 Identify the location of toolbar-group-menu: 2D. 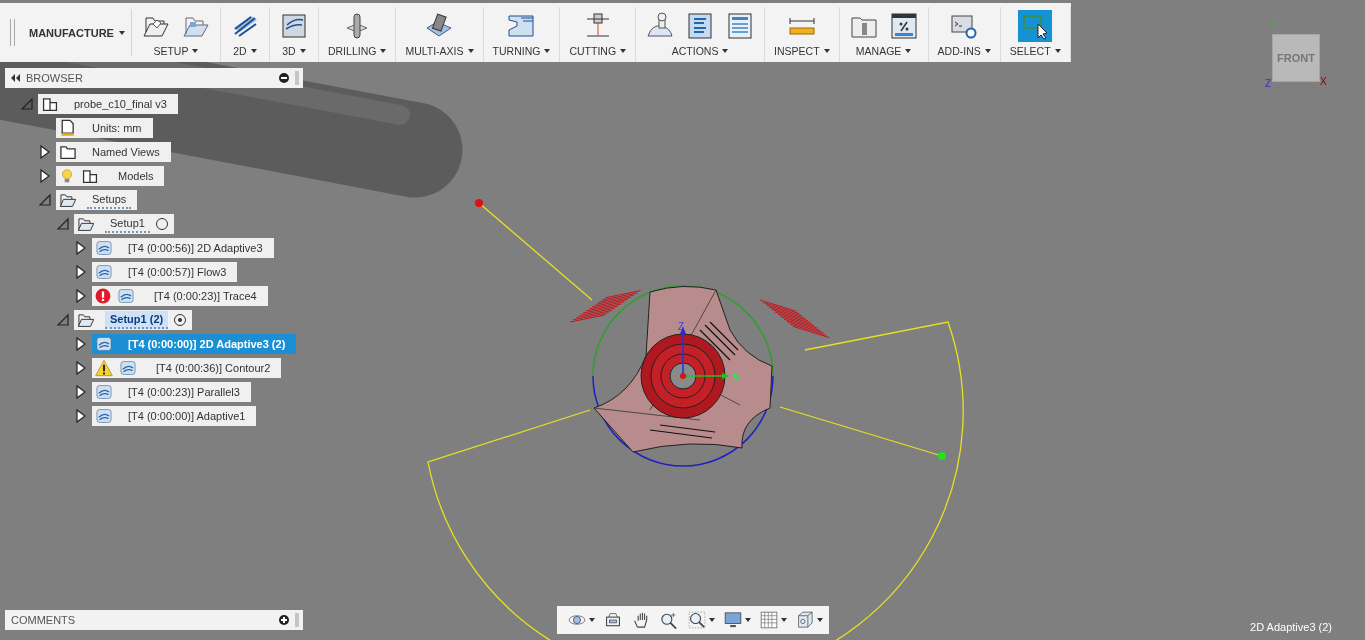
(245, 51).